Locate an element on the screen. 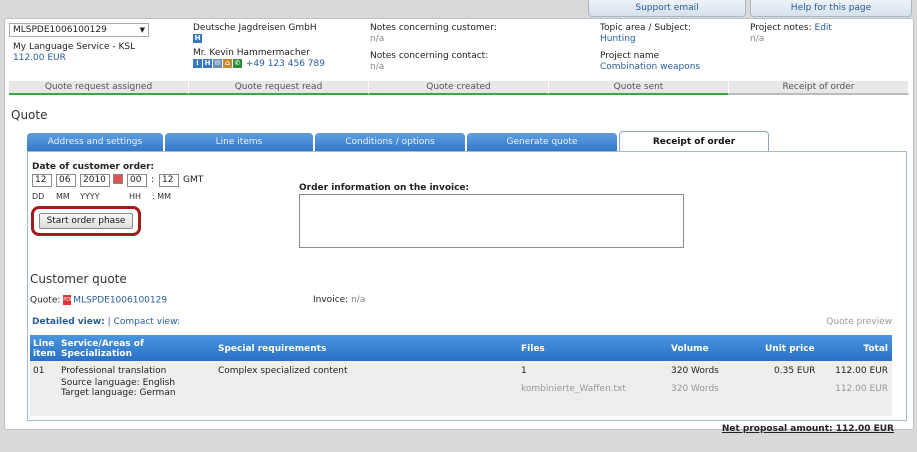 Image resolution: width=917 pixels, height=452 pixels. row-volume-file: 320 Words is located at coordinates (695, 389).